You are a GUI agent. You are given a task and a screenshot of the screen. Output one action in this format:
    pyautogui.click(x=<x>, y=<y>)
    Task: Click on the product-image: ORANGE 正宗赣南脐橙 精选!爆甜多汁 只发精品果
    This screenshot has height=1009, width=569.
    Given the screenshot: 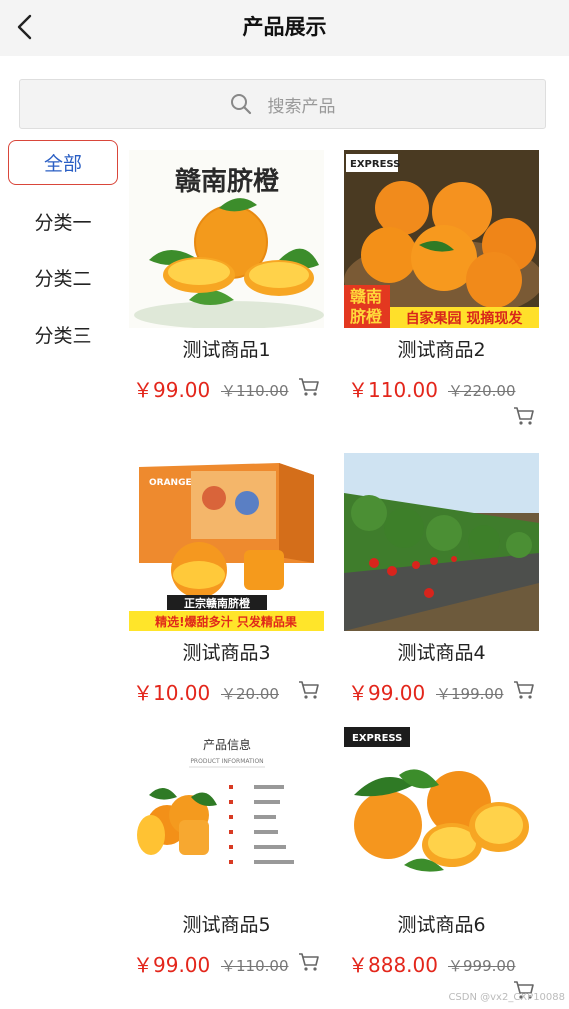 What is the action you would take?
    pyautogui.click(x=226, y=542)
    